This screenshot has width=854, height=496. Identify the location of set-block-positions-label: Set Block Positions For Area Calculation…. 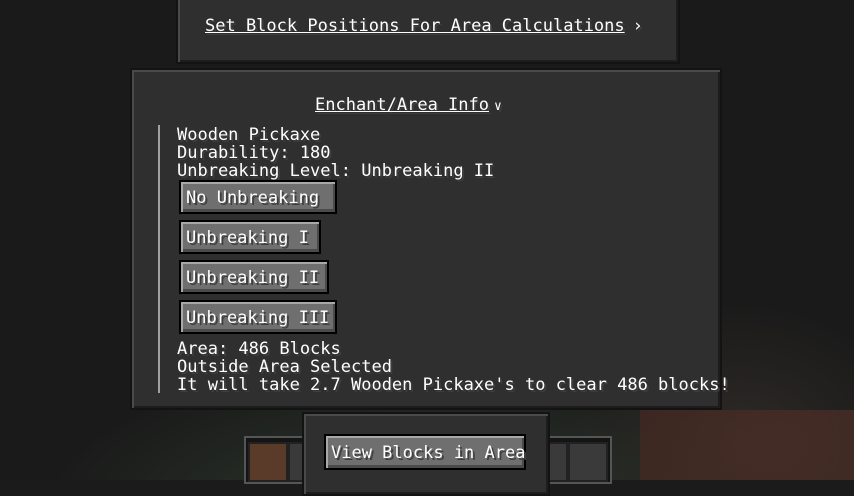
(415, 26).